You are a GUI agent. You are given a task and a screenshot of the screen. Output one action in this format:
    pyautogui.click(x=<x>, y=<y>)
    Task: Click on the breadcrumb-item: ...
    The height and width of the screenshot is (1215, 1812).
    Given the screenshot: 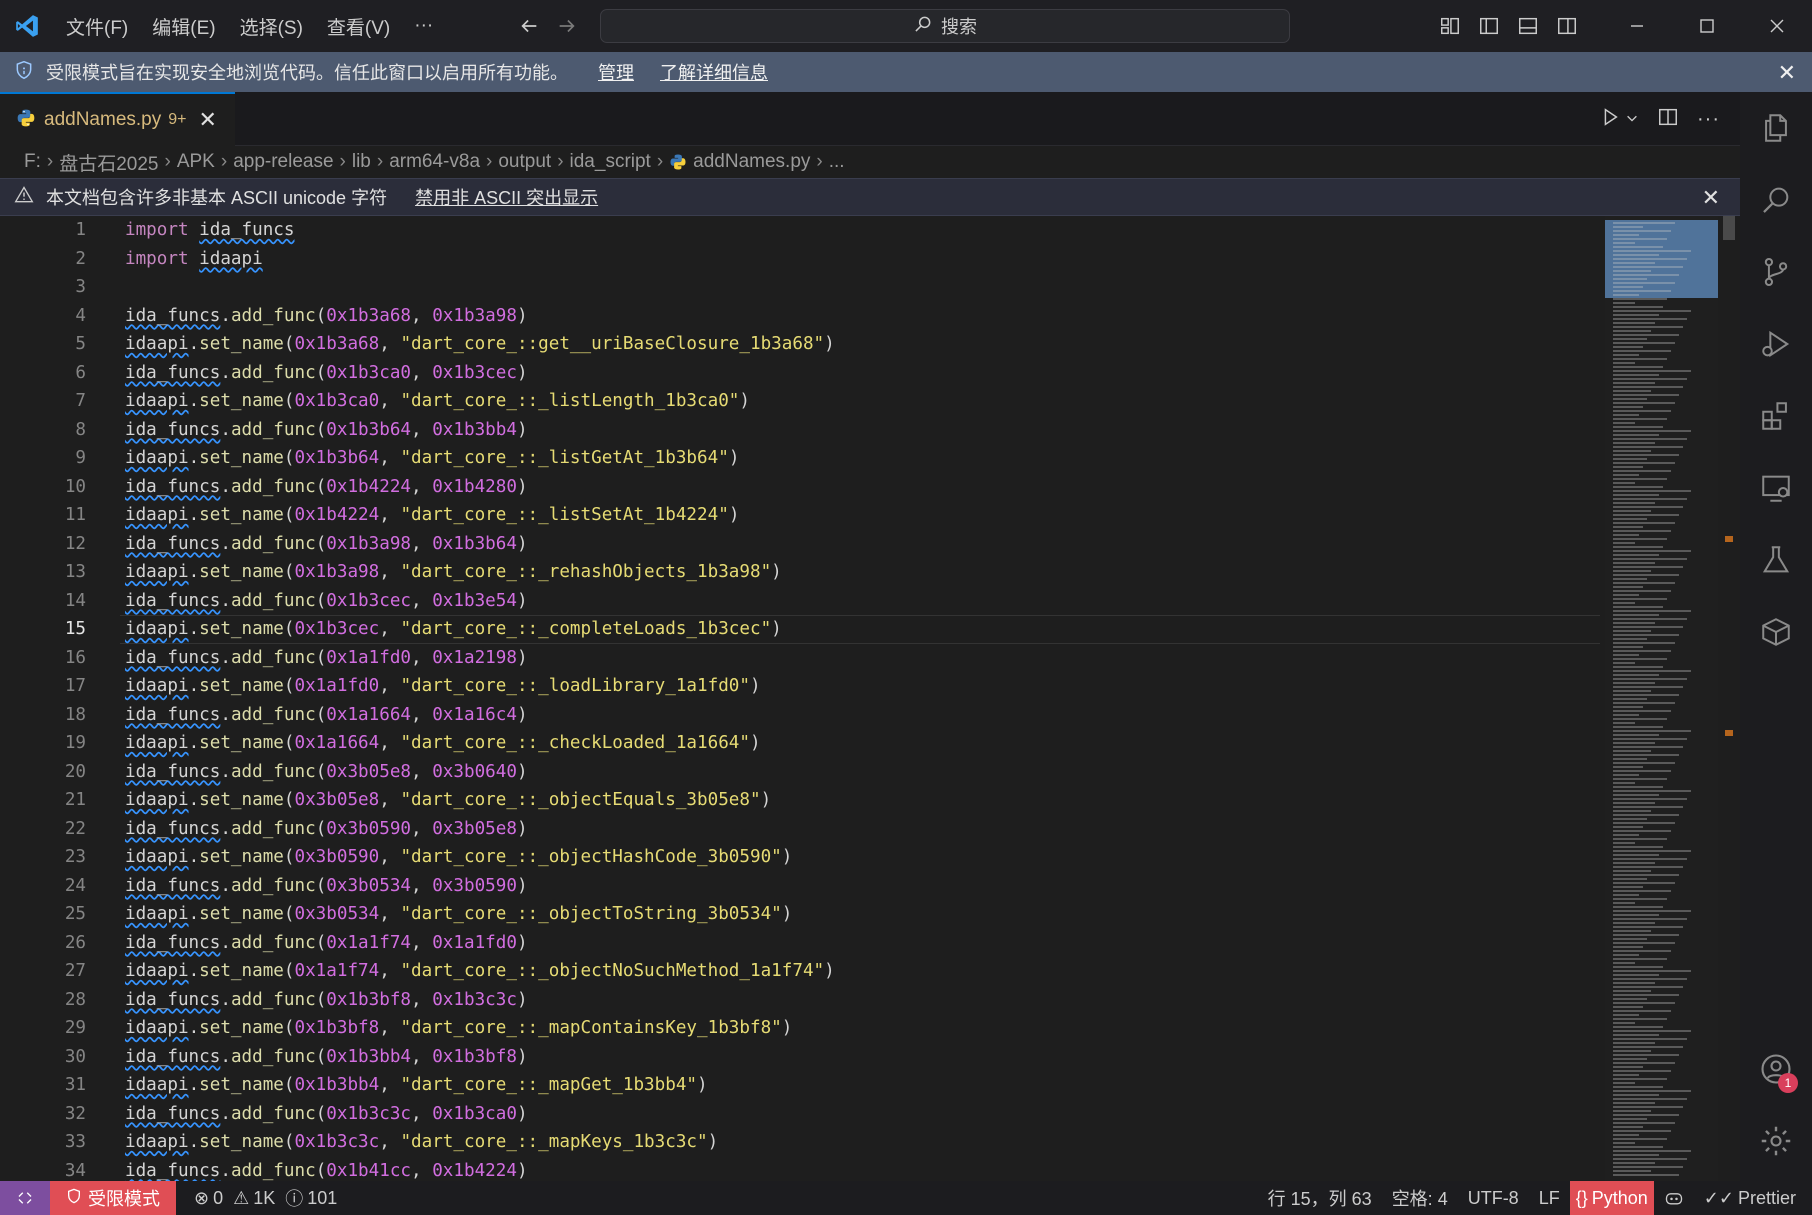 What is the action you would take?
    pyautogui.click(x=837, y=162)
    